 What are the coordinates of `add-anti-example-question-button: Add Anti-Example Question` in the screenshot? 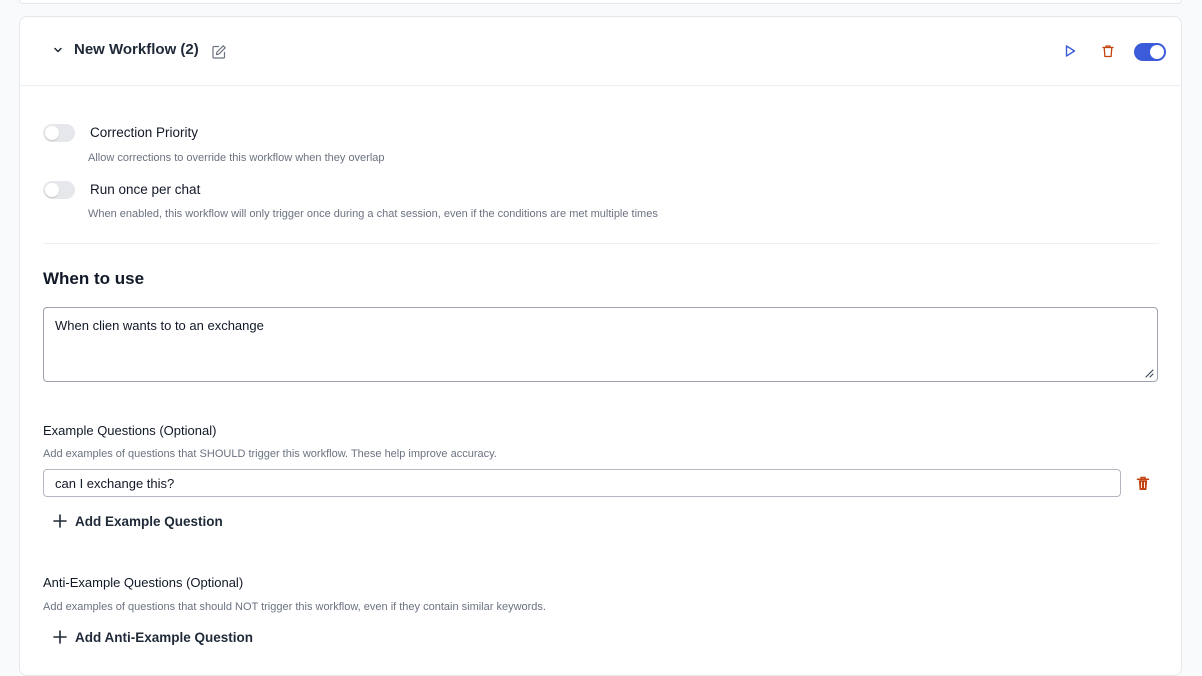 It's located at (153, 637).